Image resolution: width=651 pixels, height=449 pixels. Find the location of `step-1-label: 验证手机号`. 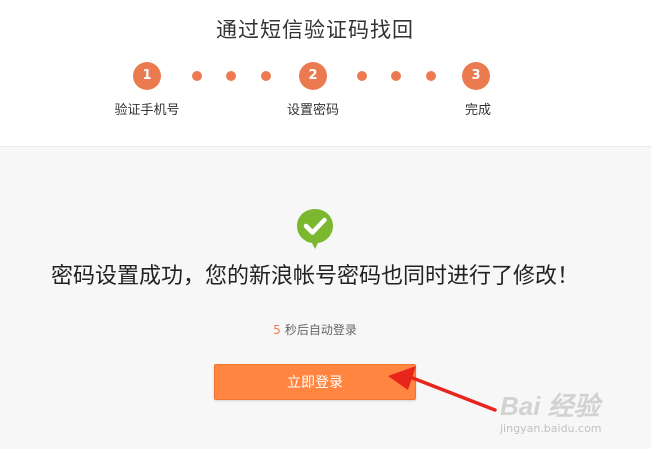

step-1-label: 验证手机号 is located at coordinates (147, 110).